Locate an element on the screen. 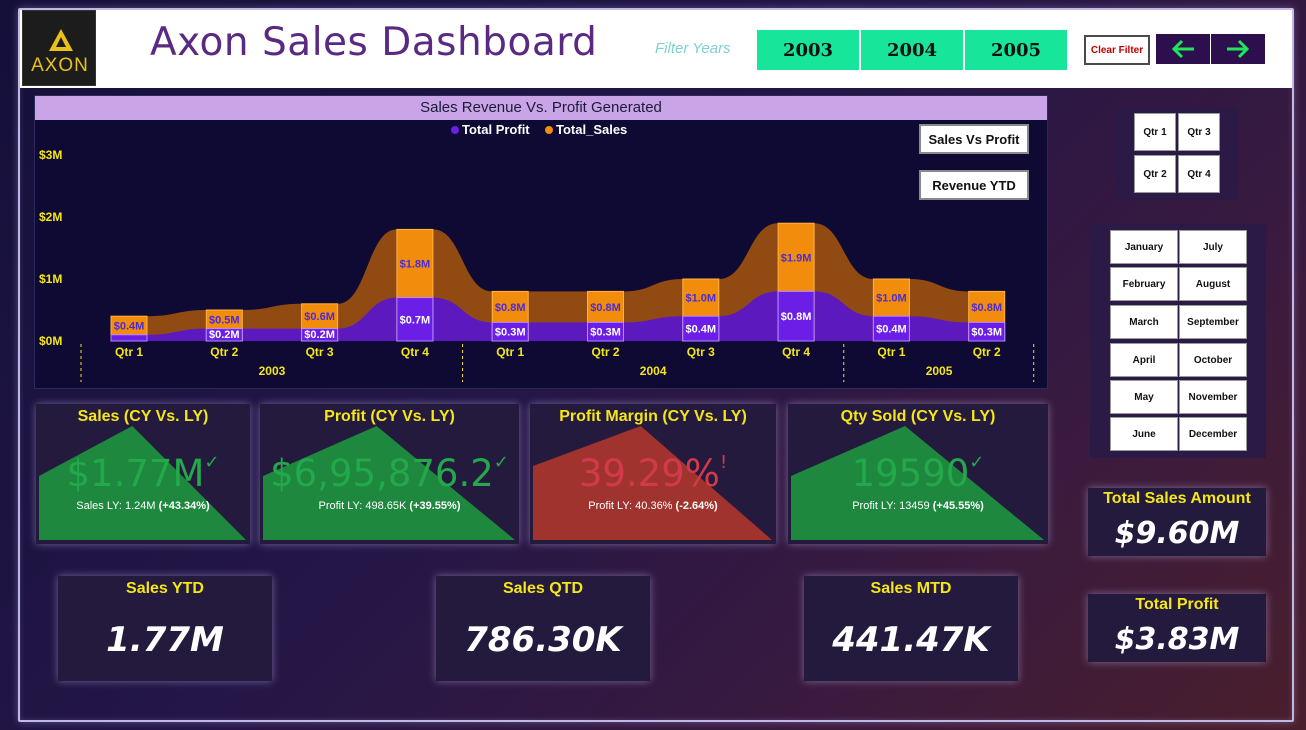 This screenshot has height=730, width=1306. sales-data-label: $0.4M is located at coordinates (129, 327).